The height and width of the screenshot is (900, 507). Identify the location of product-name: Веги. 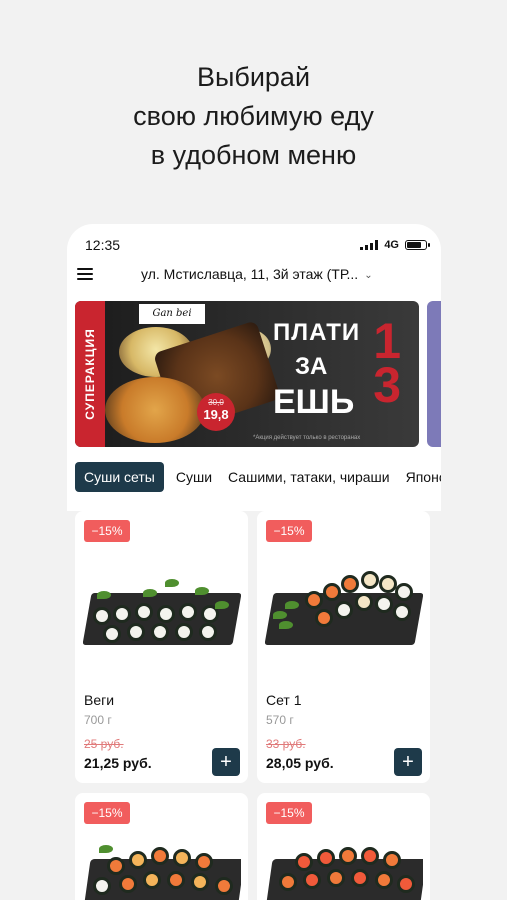
(99, 700).